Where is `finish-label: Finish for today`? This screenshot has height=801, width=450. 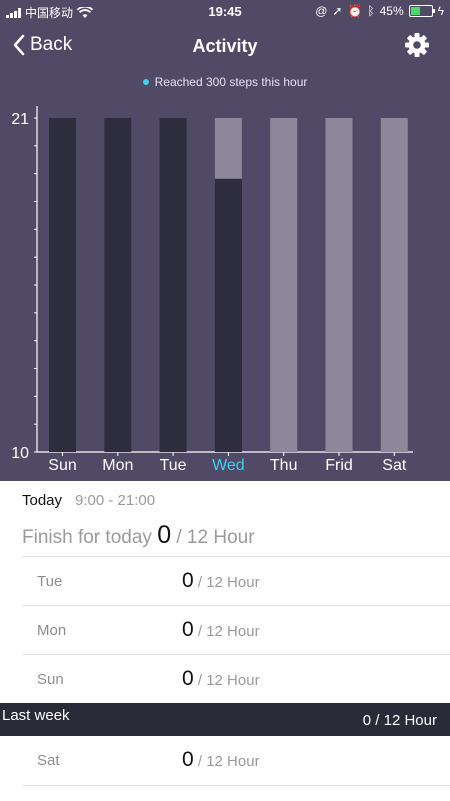 finish-label: Finish for today is located at coordinates (87, 537).